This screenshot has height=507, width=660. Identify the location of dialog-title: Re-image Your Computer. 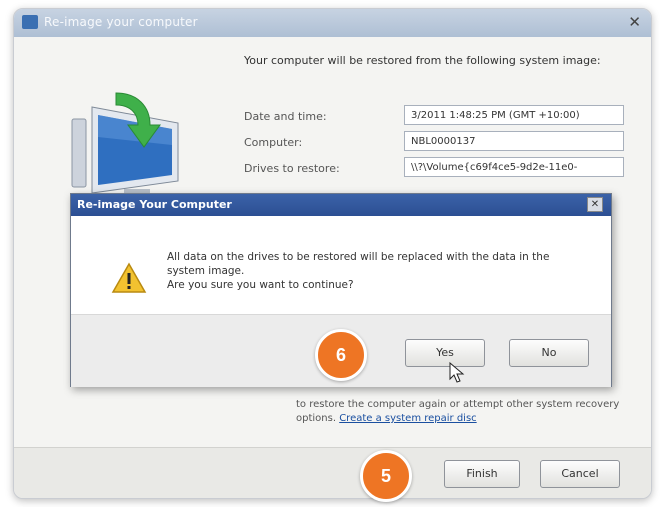
(154, 204).